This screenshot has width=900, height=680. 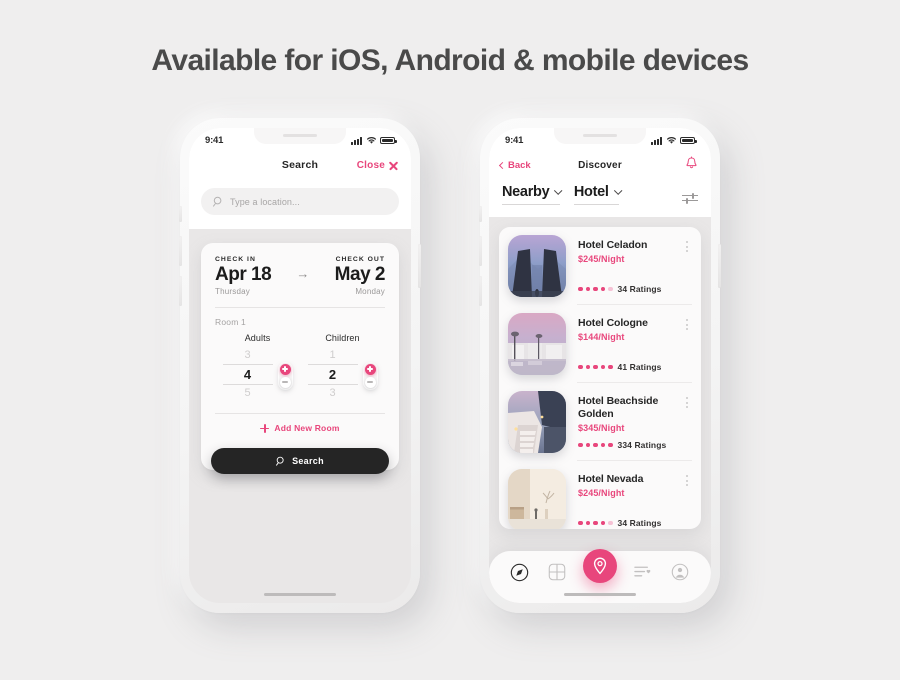 I want to click on search-screen-title: Search, so click(x=300, y=165).